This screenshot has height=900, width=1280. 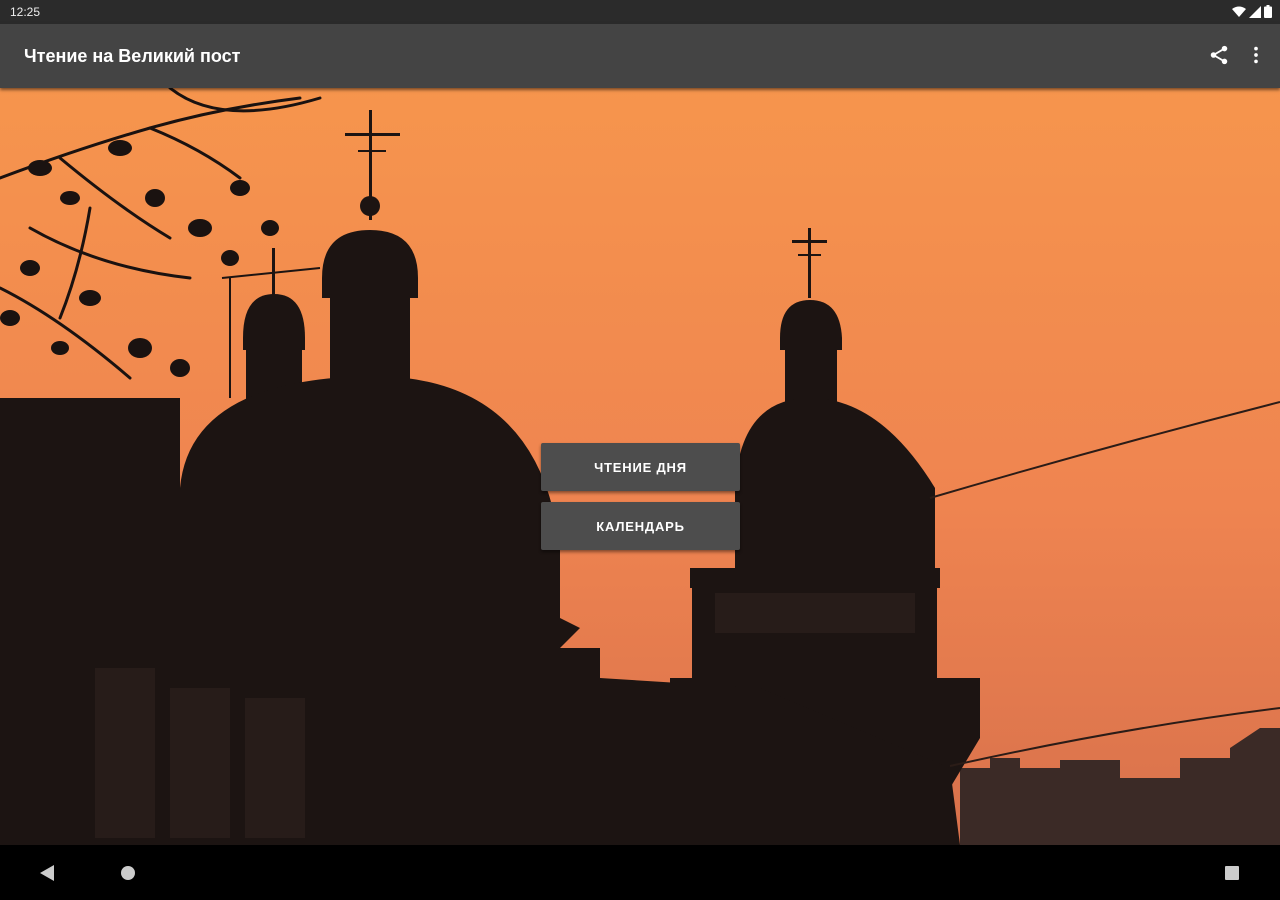 What do you see at coordinates (1232, 873) in the screenshot?
I see `recents-icon` at bounding box center [1232, 873].